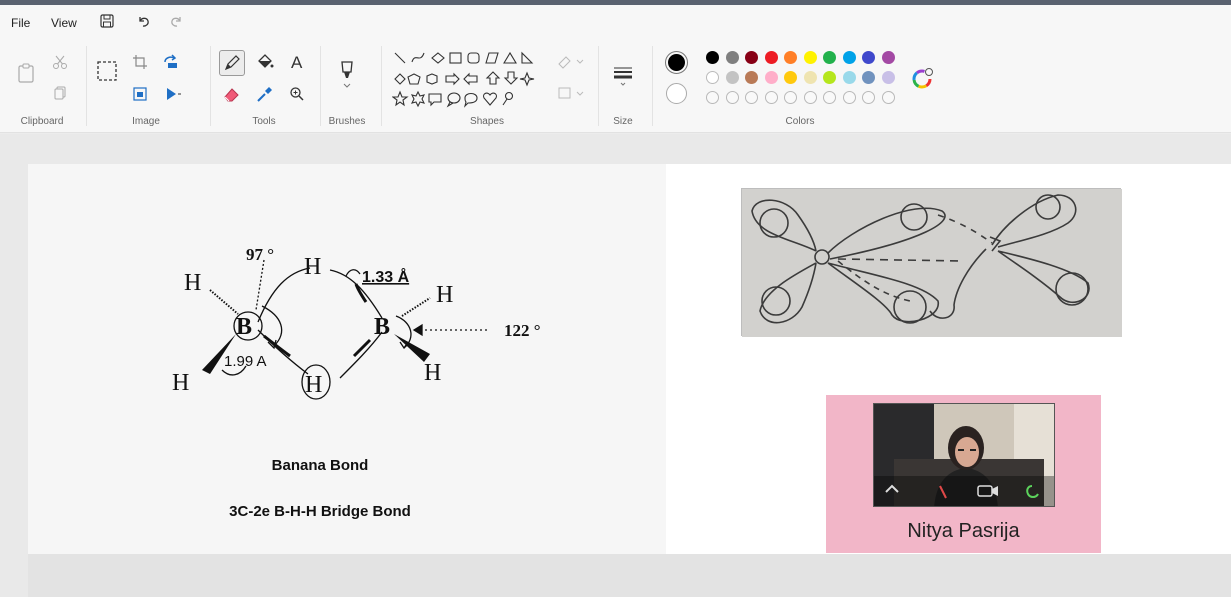 The image size is (1231, 597). I want to click on menu-bar: File View, so click(615, 21).